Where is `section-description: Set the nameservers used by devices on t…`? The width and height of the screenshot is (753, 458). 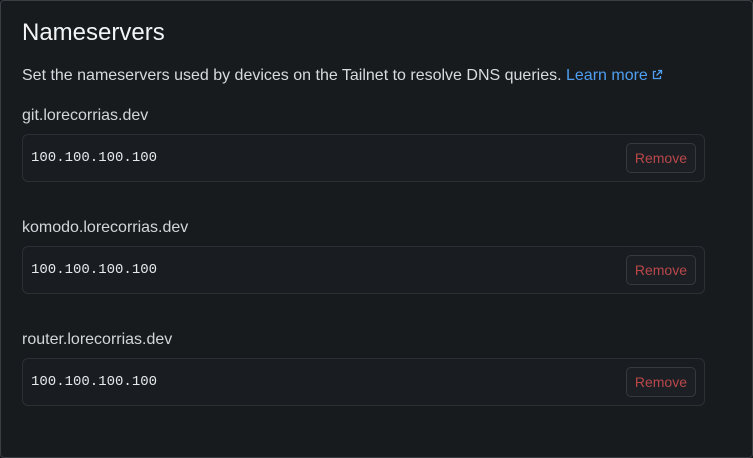 section-description: Set the nameservers used by devices on t… is located at coordinates (342, 76).